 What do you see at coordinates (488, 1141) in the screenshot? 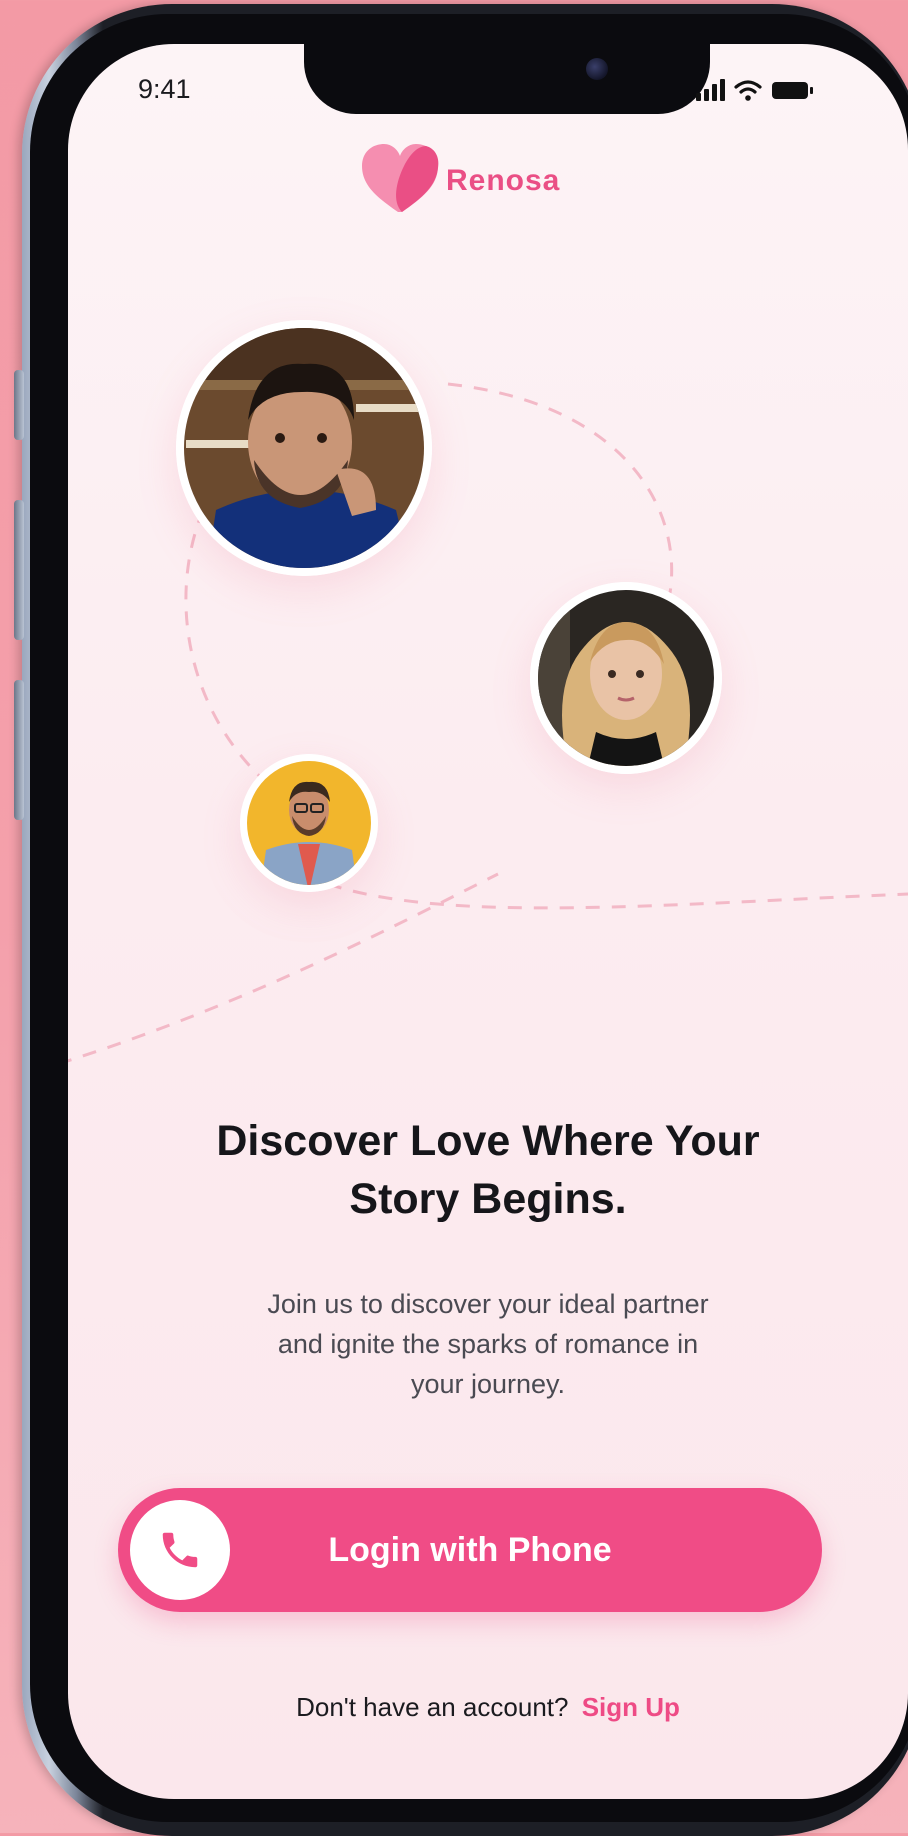
I see `headline-line-1: Discover Love Where Your` at bounding box center [488, 1141].